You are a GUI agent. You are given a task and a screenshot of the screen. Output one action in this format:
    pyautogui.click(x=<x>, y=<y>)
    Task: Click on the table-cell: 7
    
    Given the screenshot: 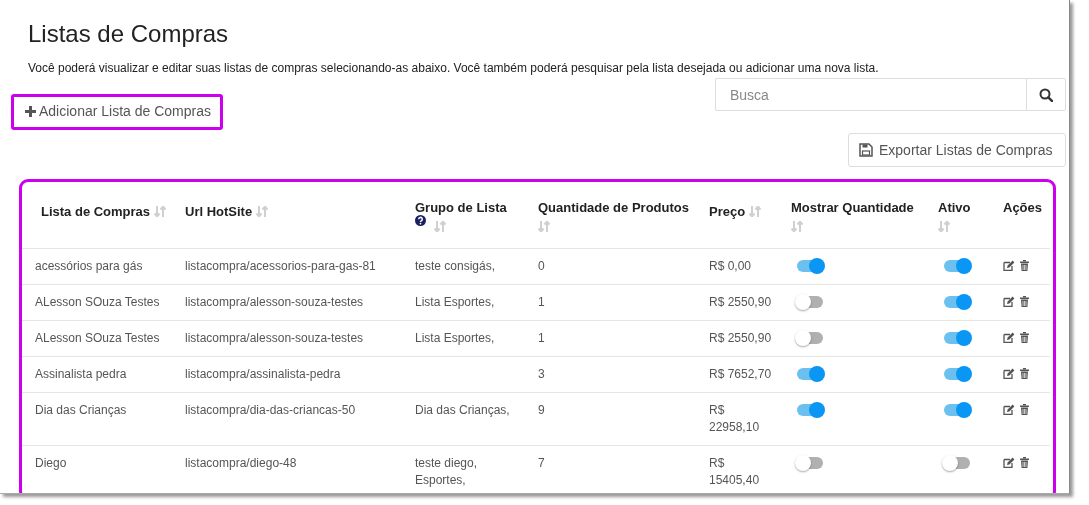 What is the action you would take?
    pyautogui.click(x=541, y=463)
    